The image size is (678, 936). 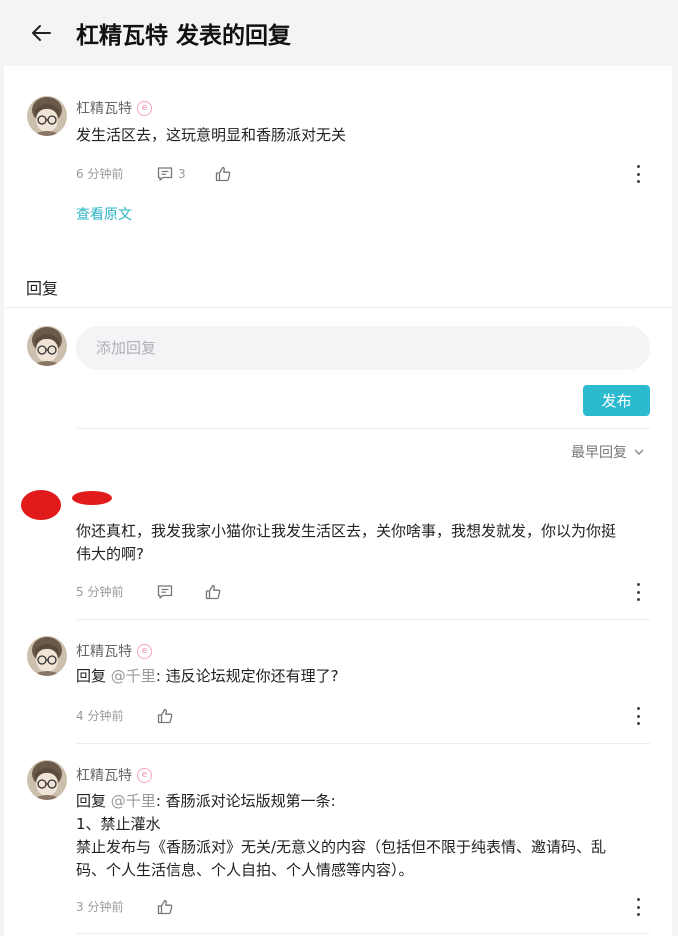 What do you see at coordinates (363, 348) in the screenshot?
I see `reply-input` at bounding box center [363, 348].